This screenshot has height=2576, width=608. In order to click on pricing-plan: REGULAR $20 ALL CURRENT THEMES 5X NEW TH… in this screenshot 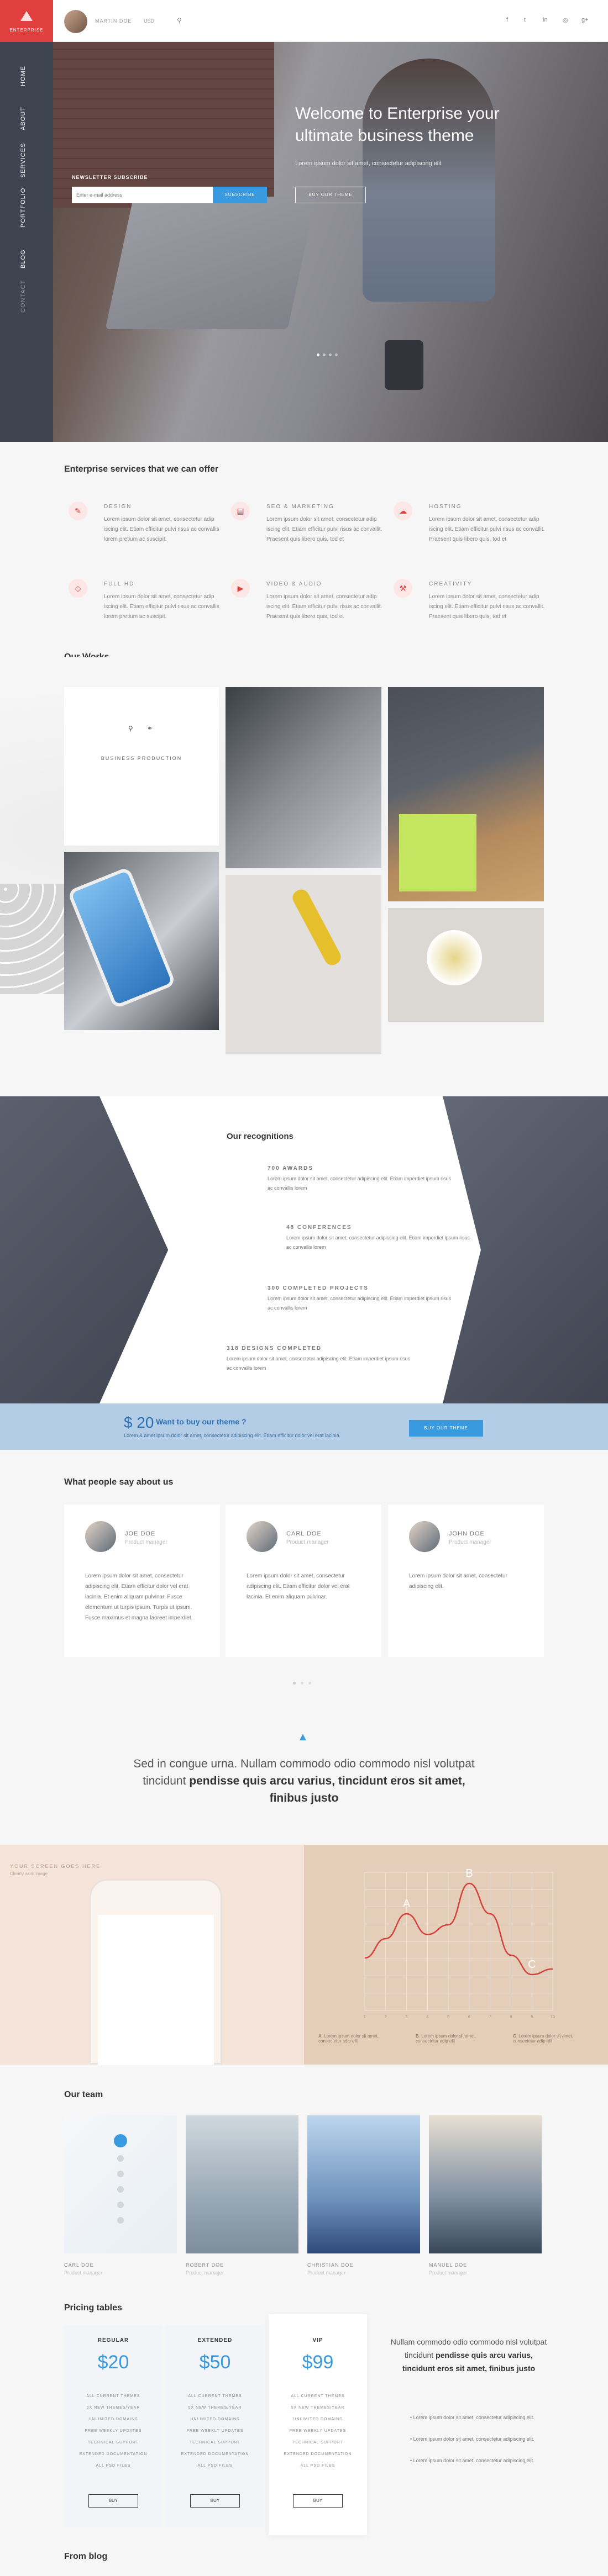, I will do `click(113, 2426)`.